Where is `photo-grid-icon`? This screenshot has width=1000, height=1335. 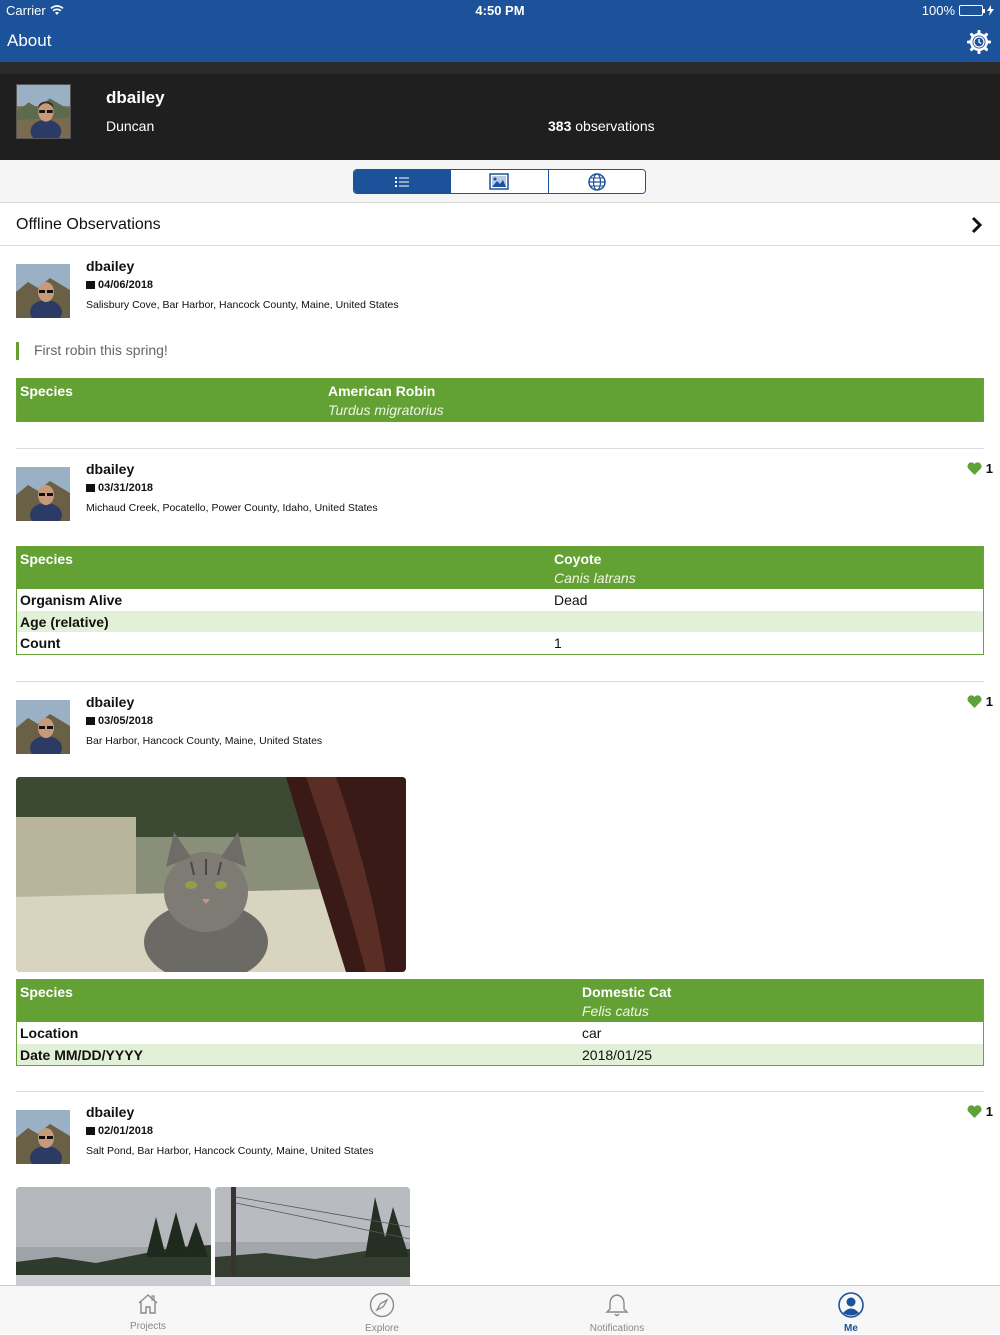 photo-grid-icon is located at coordinates (499, 181).